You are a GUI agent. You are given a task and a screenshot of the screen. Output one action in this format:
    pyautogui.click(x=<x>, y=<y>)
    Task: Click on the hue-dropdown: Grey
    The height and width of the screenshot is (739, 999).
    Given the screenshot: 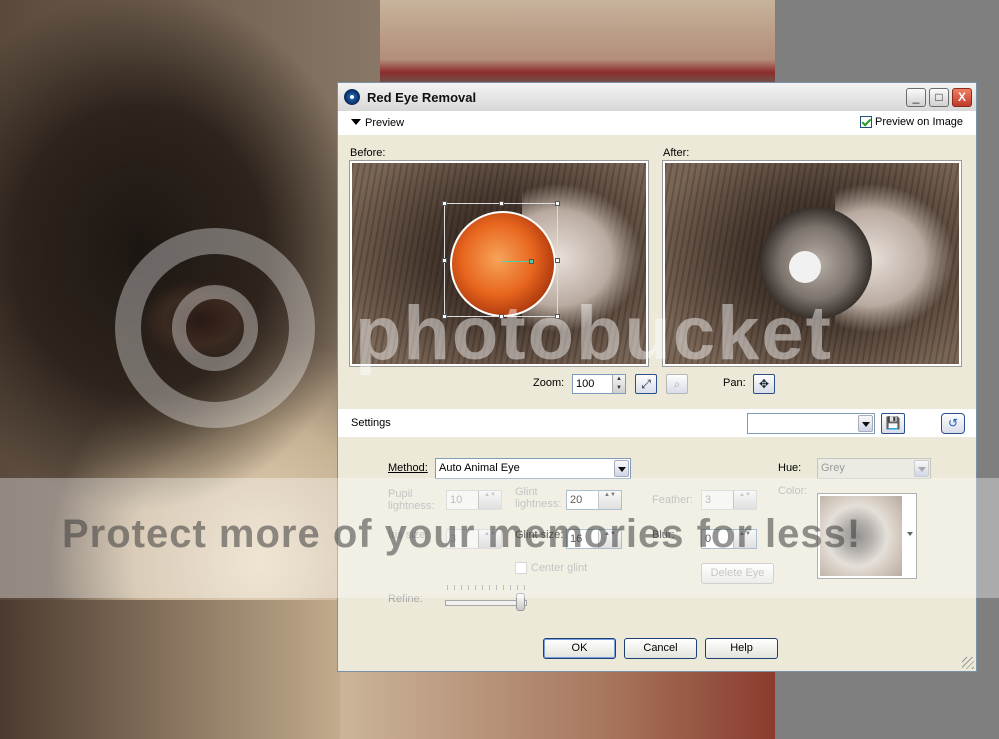 What is the action you would take?
    pyautogui.click(x=874, y=468)
    